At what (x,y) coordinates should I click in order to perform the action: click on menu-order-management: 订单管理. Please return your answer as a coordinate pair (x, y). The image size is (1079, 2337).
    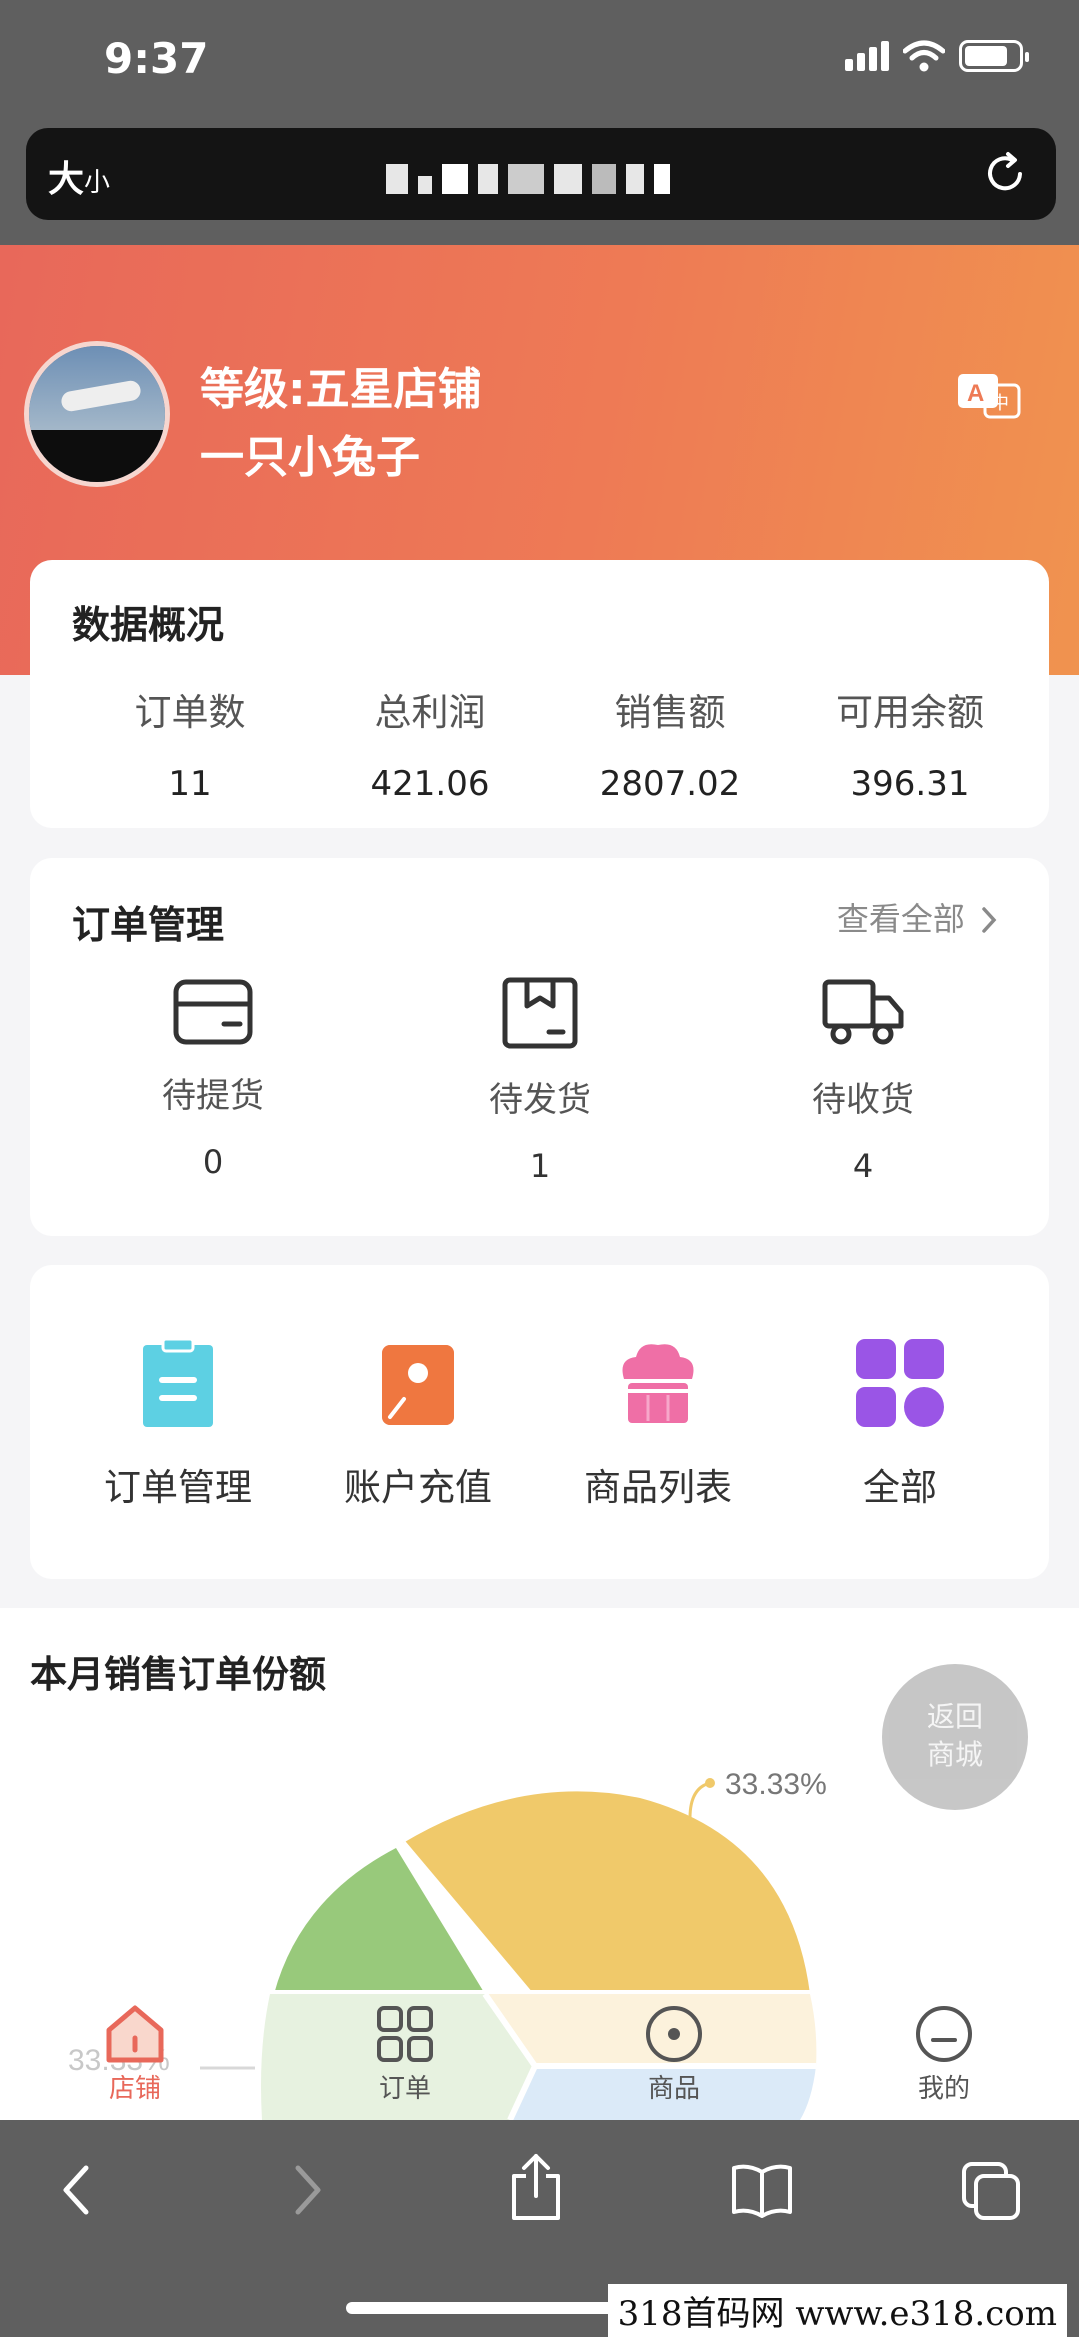
    Looking at the image, I should click on (178, 1424).